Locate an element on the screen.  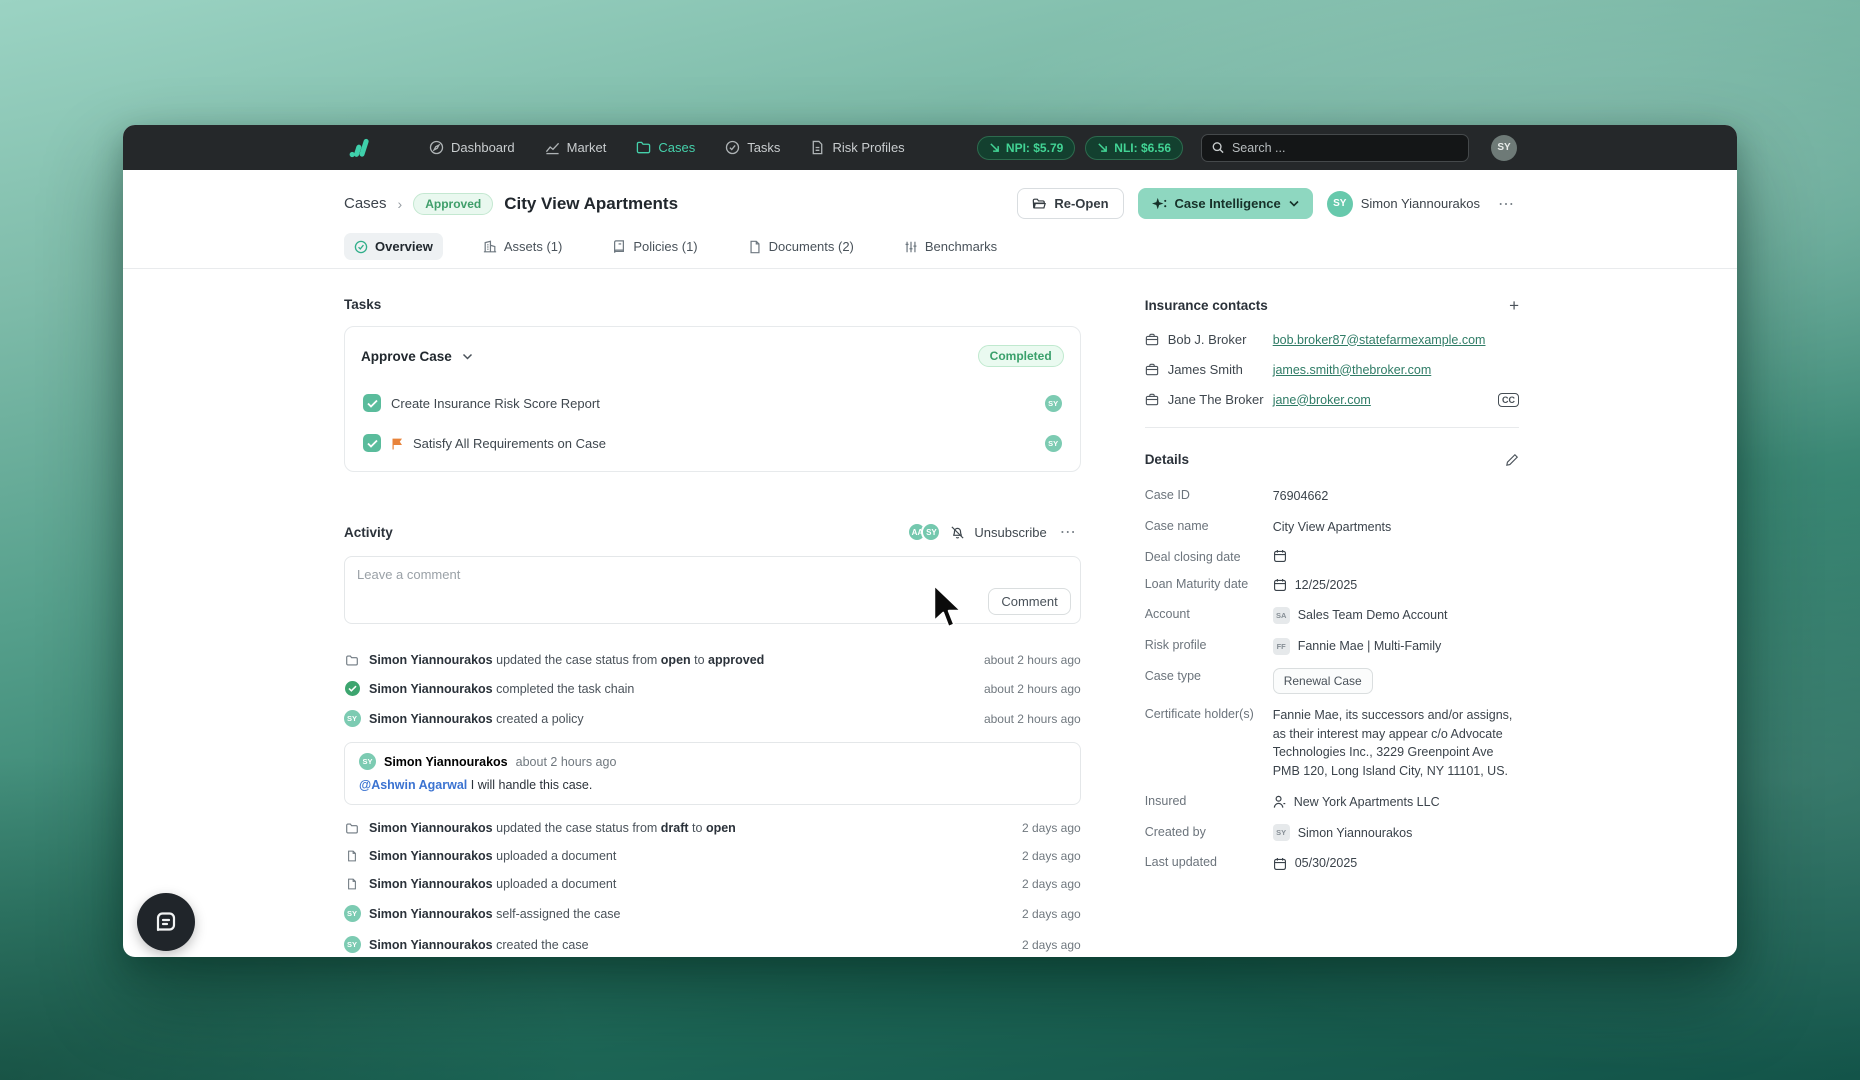
breadcrumb: Cases › Approved City View Apartments is located at coordinates (511, 203).